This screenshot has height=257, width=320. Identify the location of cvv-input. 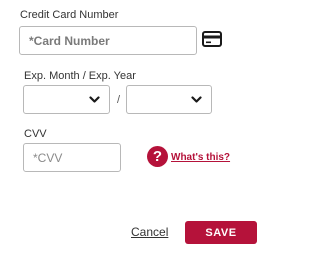
(72, 157).